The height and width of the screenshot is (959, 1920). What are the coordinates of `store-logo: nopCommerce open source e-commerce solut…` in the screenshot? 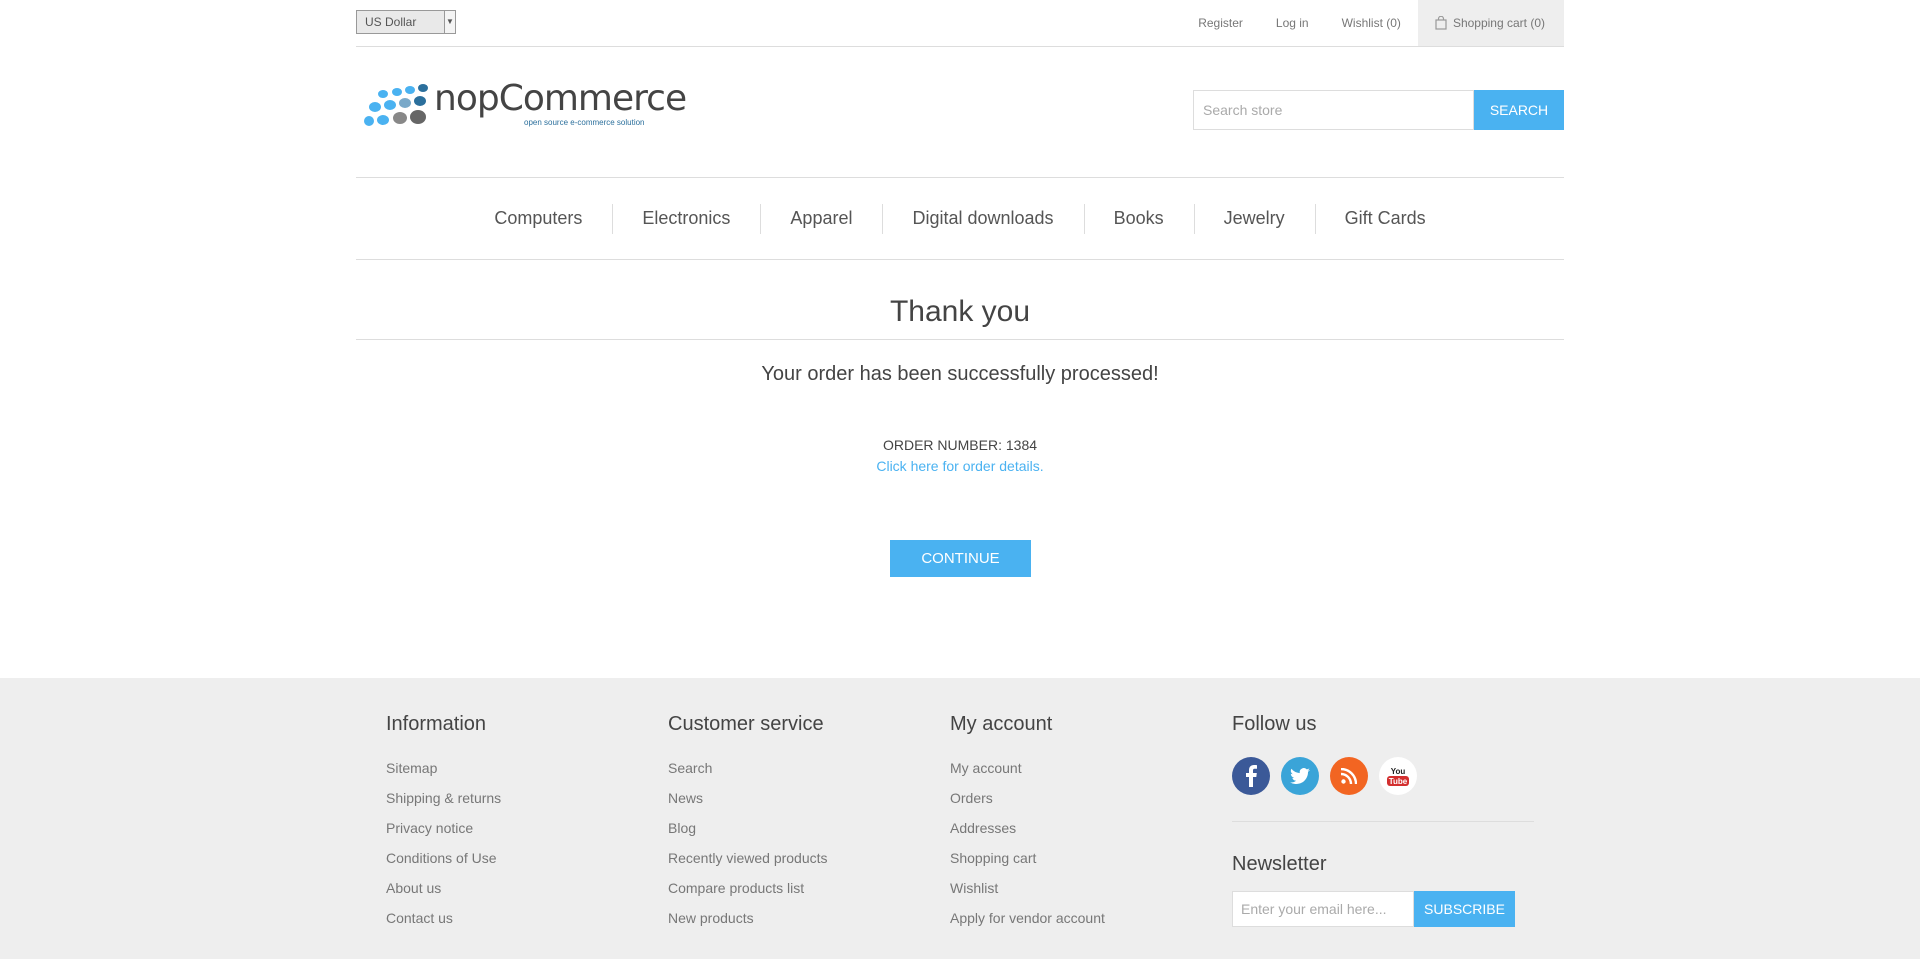 It's located at (523, 107).